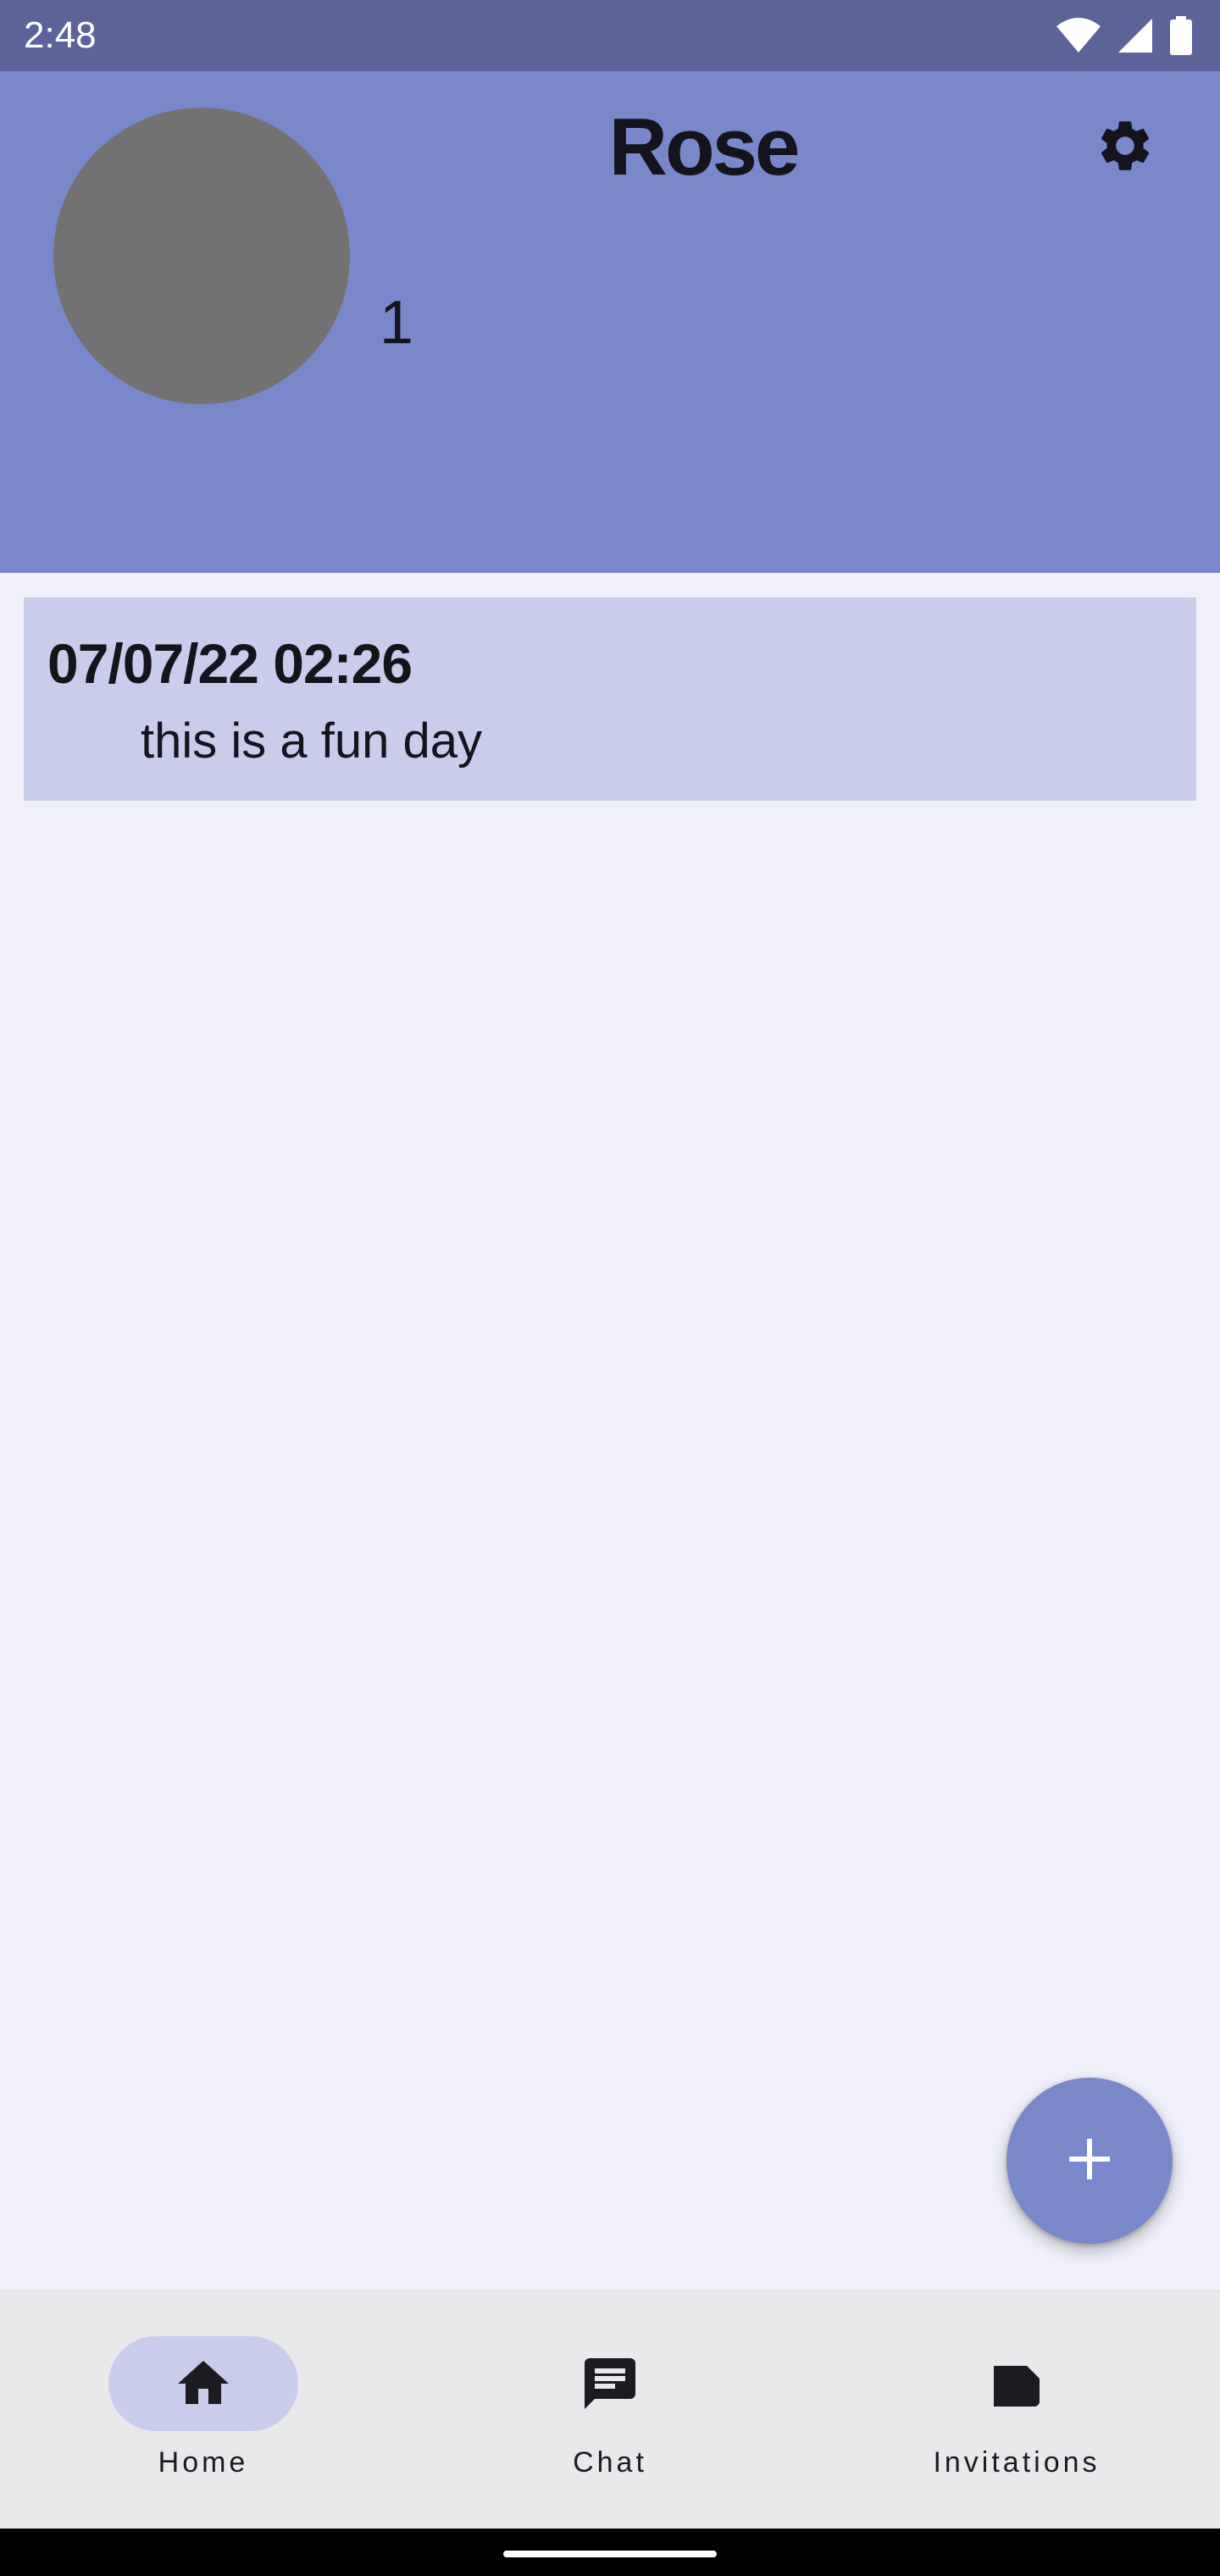  What do you see at coordinates (203, 2384) in the screenshot?
I see `home-icon` at bounding box center [203, 2384].